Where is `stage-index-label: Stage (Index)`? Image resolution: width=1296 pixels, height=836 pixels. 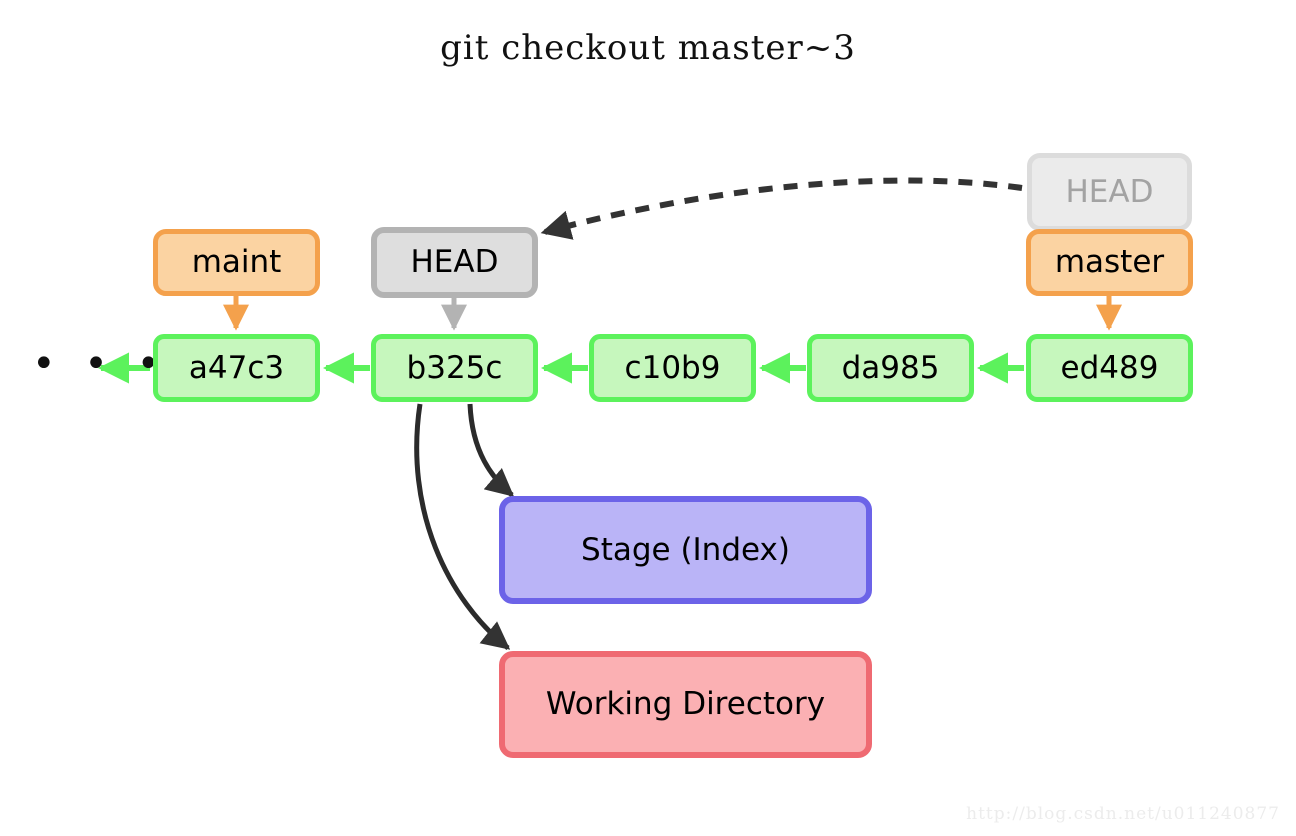 stage-index-label: Stage (Index) is located at coordinates (685, 549).